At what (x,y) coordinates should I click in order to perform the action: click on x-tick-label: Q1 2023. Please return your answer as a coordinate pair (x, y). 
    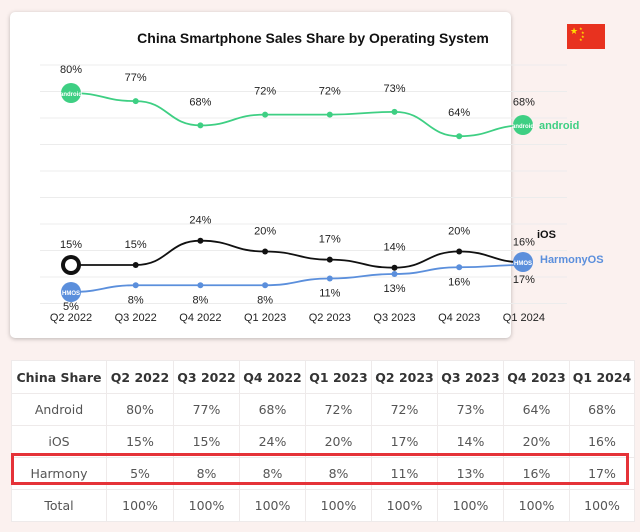
    Looking at the image, I should click on (265, 318).